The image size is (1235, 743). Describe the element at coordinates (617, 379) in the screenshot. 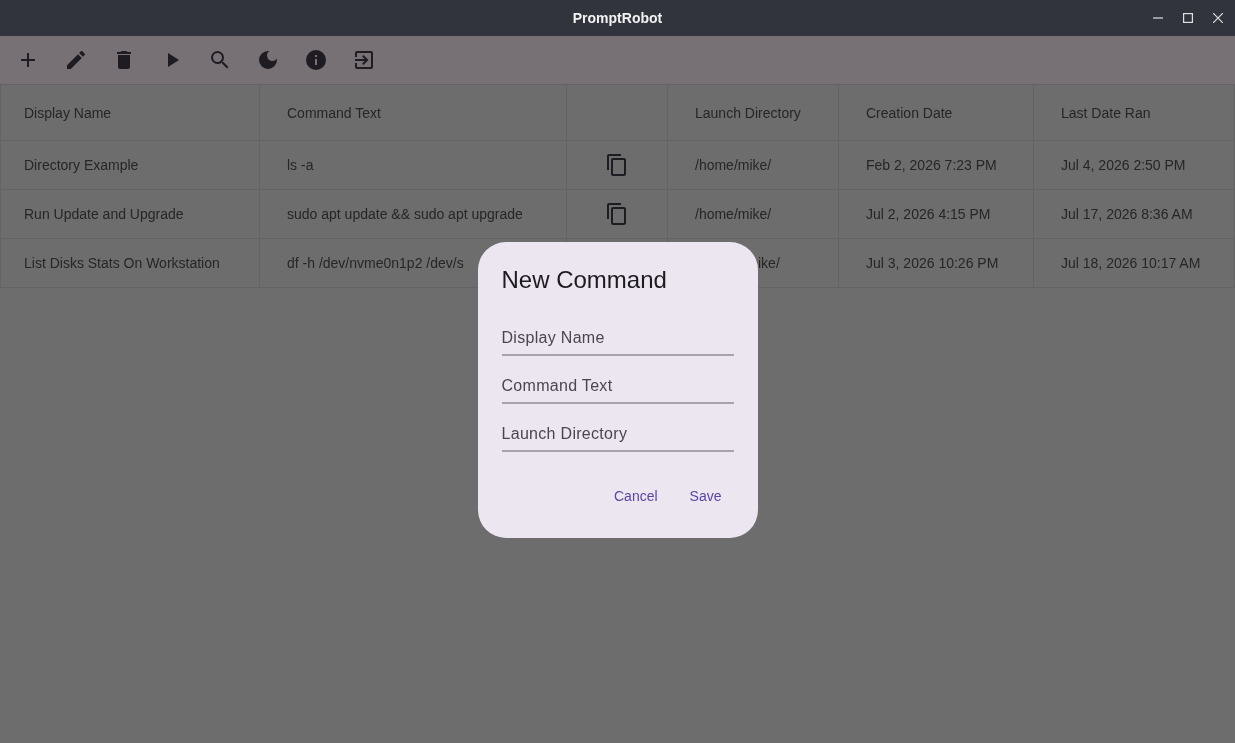

I see `input-field: Command Text` at that location.